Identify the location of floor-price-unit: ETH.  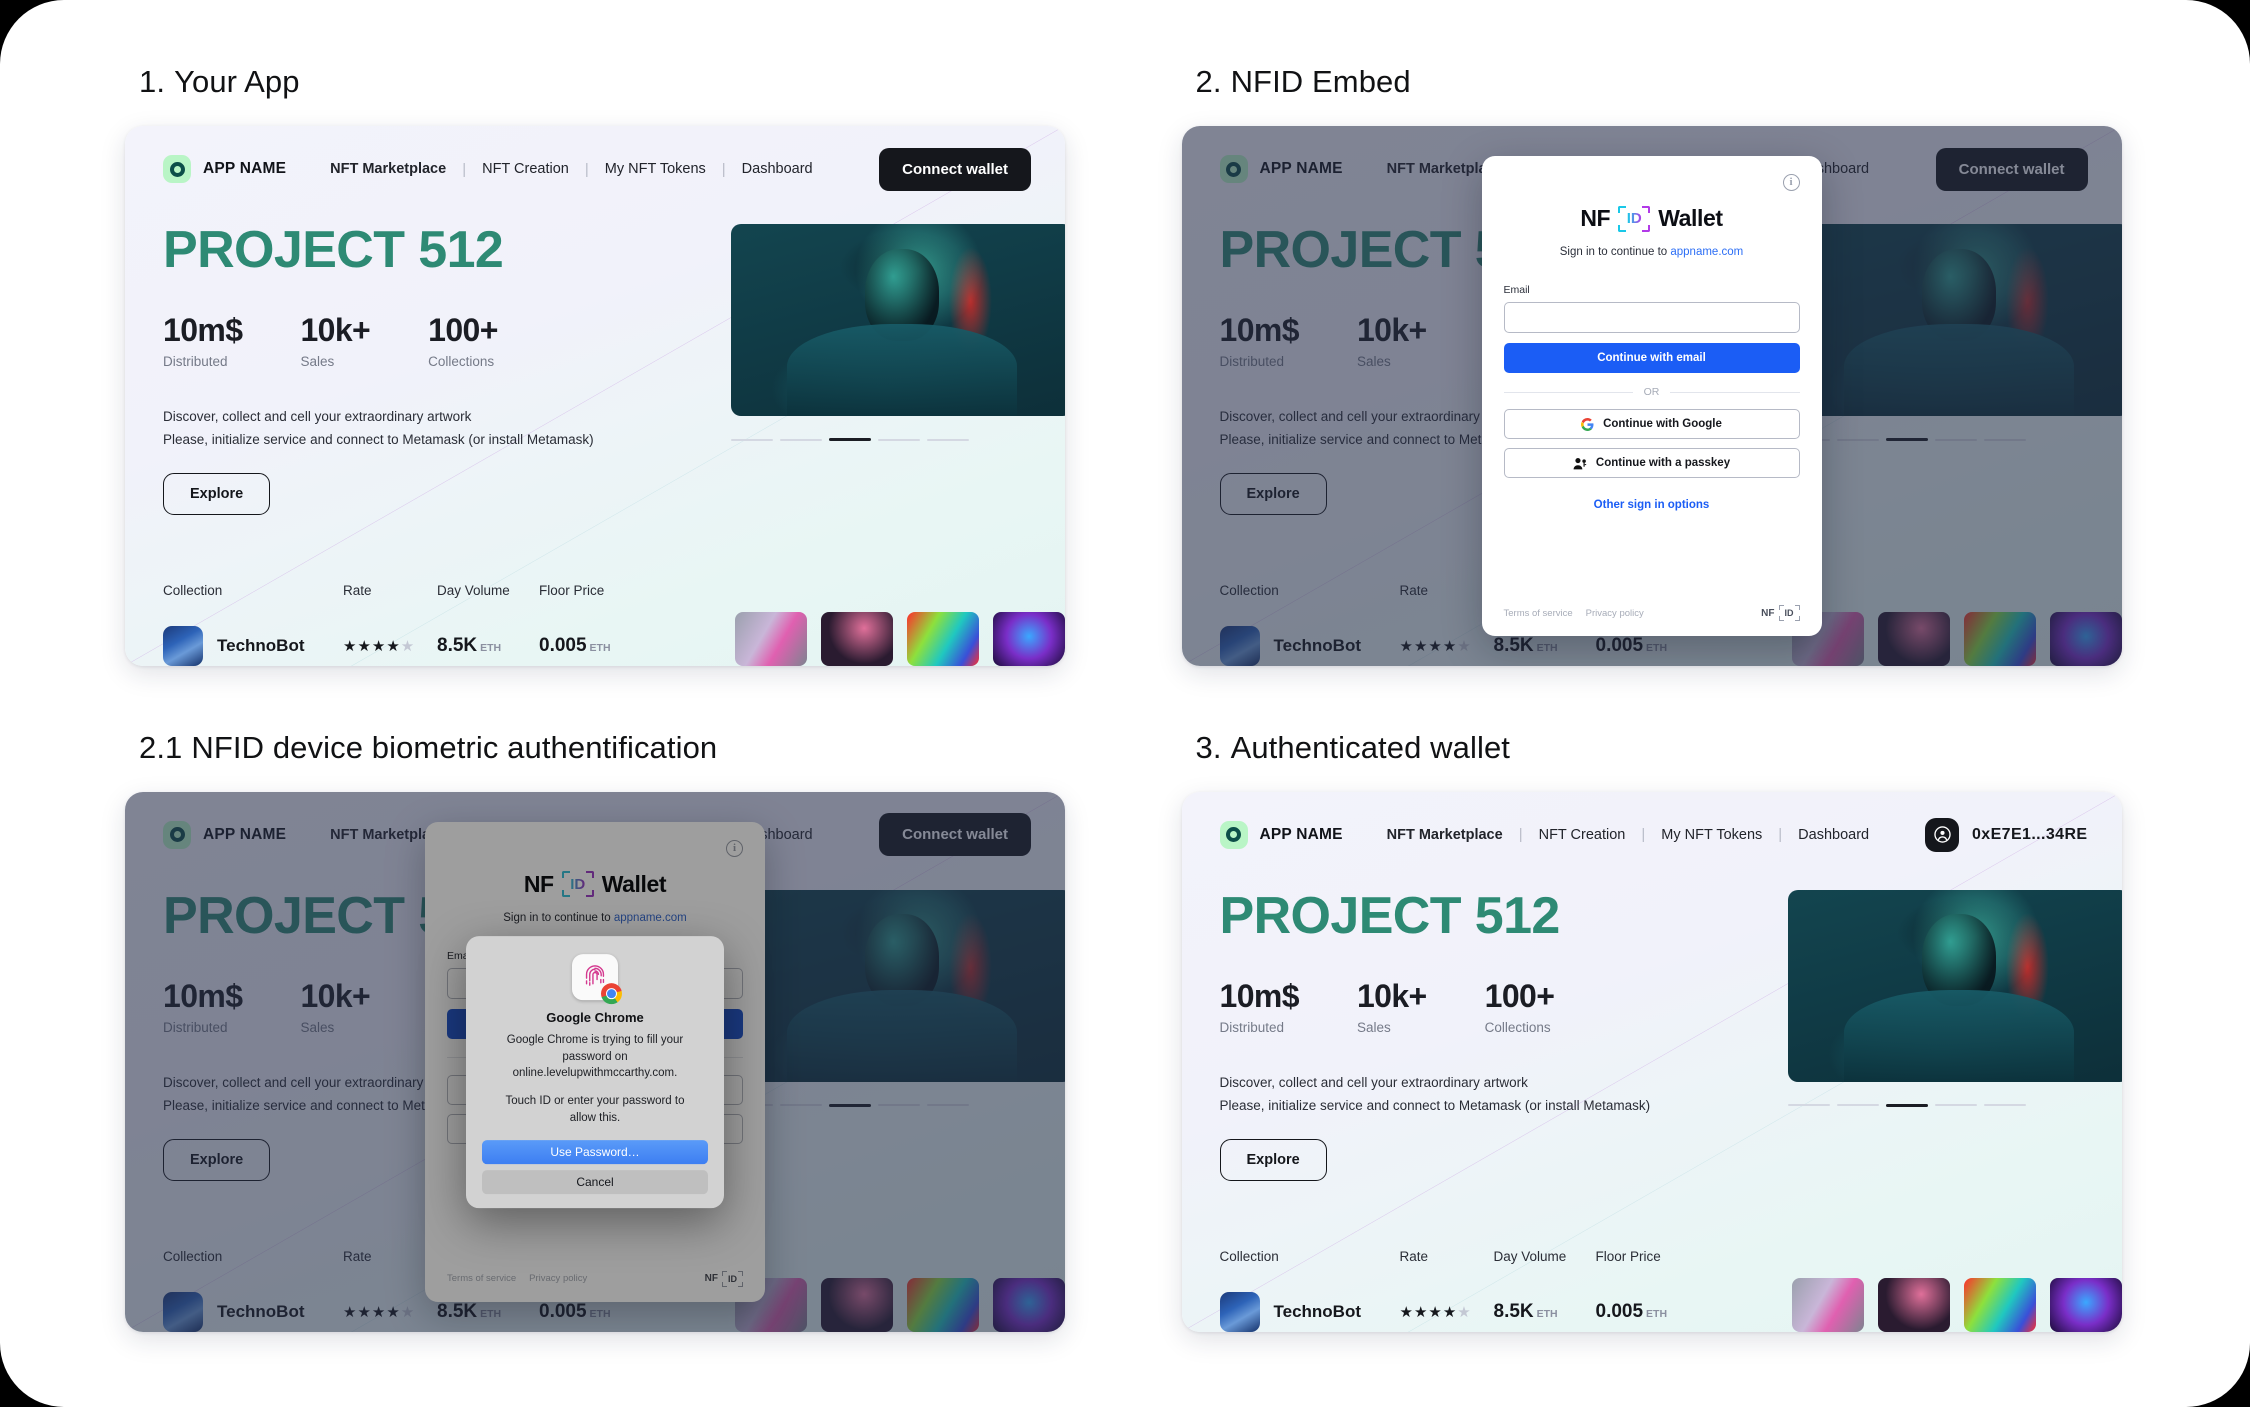
(1657, 1313).